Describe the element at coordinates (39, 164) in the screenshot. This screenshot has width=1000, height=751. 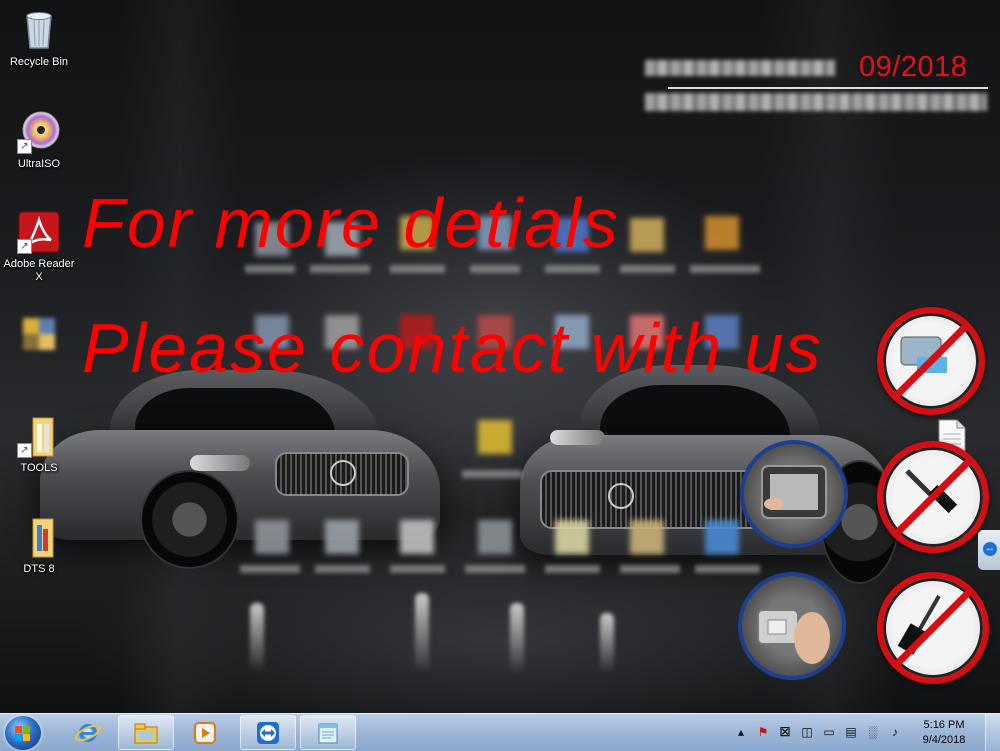
I see `desktop-icon-label: UltraISO` at that location.